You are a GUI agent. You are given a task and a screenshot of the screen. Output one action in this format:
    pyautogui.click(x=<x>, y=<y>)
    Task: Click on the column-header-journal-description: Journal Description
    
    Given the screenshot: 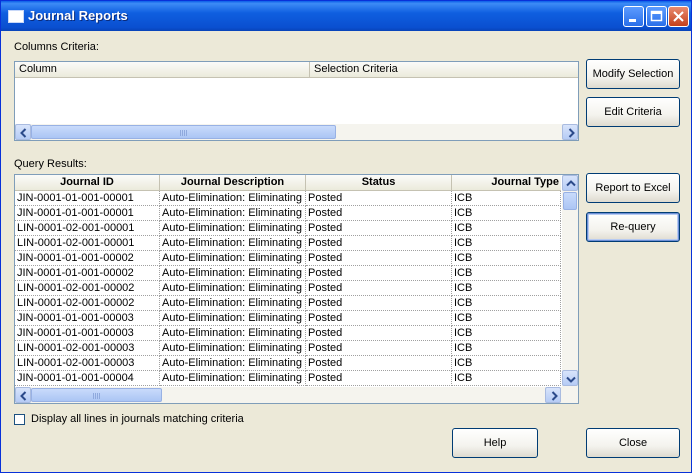 What is the action you would take?
    pyautogui.click(x=233, y=183)
    